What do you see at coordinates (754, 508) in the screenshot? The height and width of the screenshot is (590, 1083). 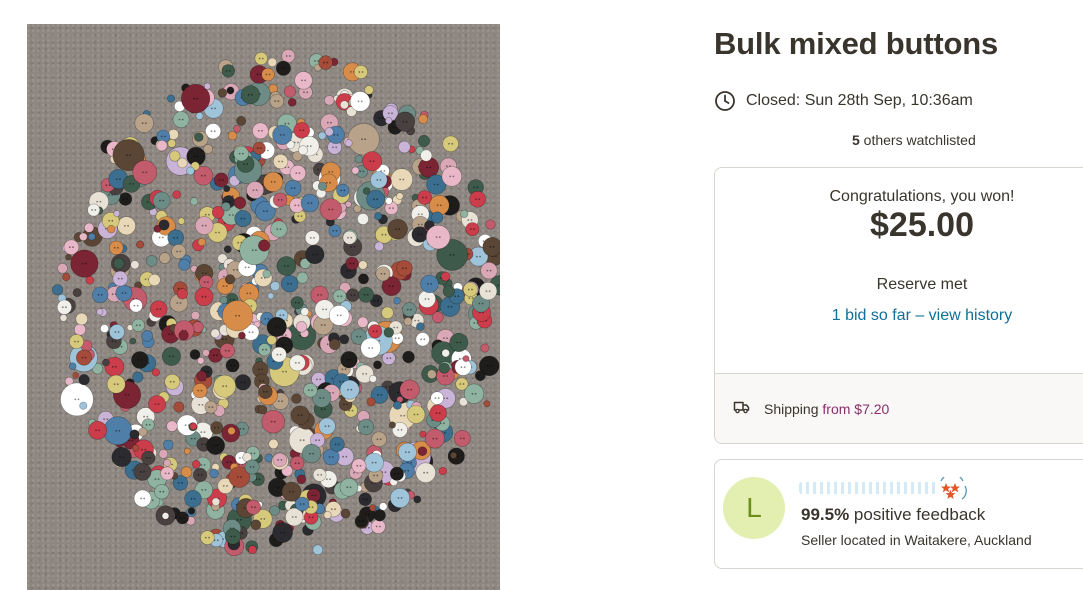 I see `seller-avatar: L` at bounding box center [754, 508].